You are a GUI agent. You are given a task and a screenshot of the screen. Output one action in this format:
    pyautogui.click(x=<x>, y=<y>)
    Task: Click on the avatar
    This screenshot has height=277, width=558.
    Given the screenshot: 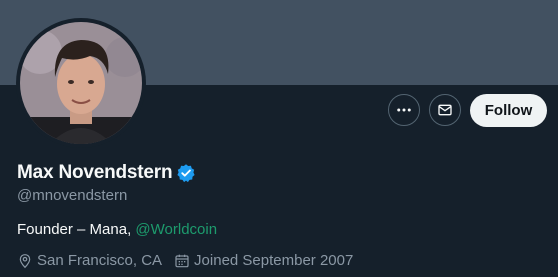 What is the action you would take?
    pyautogui.click(x=81, y=83)
    